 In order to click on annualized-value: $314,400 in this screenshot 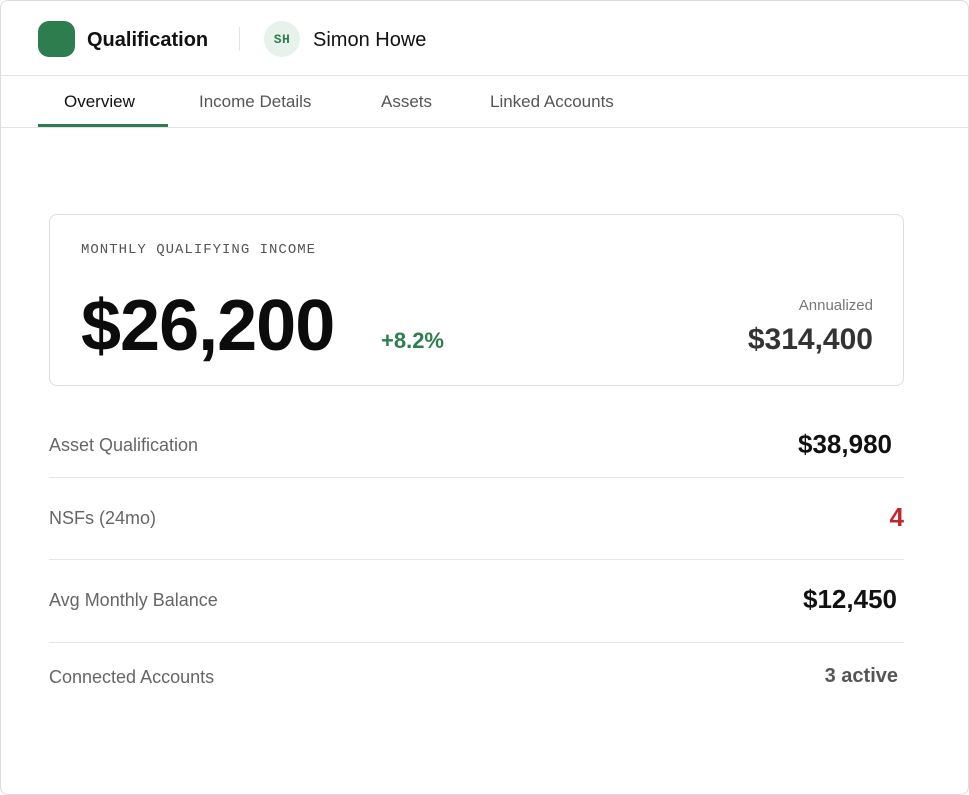, I will do `click(810, 339)`.